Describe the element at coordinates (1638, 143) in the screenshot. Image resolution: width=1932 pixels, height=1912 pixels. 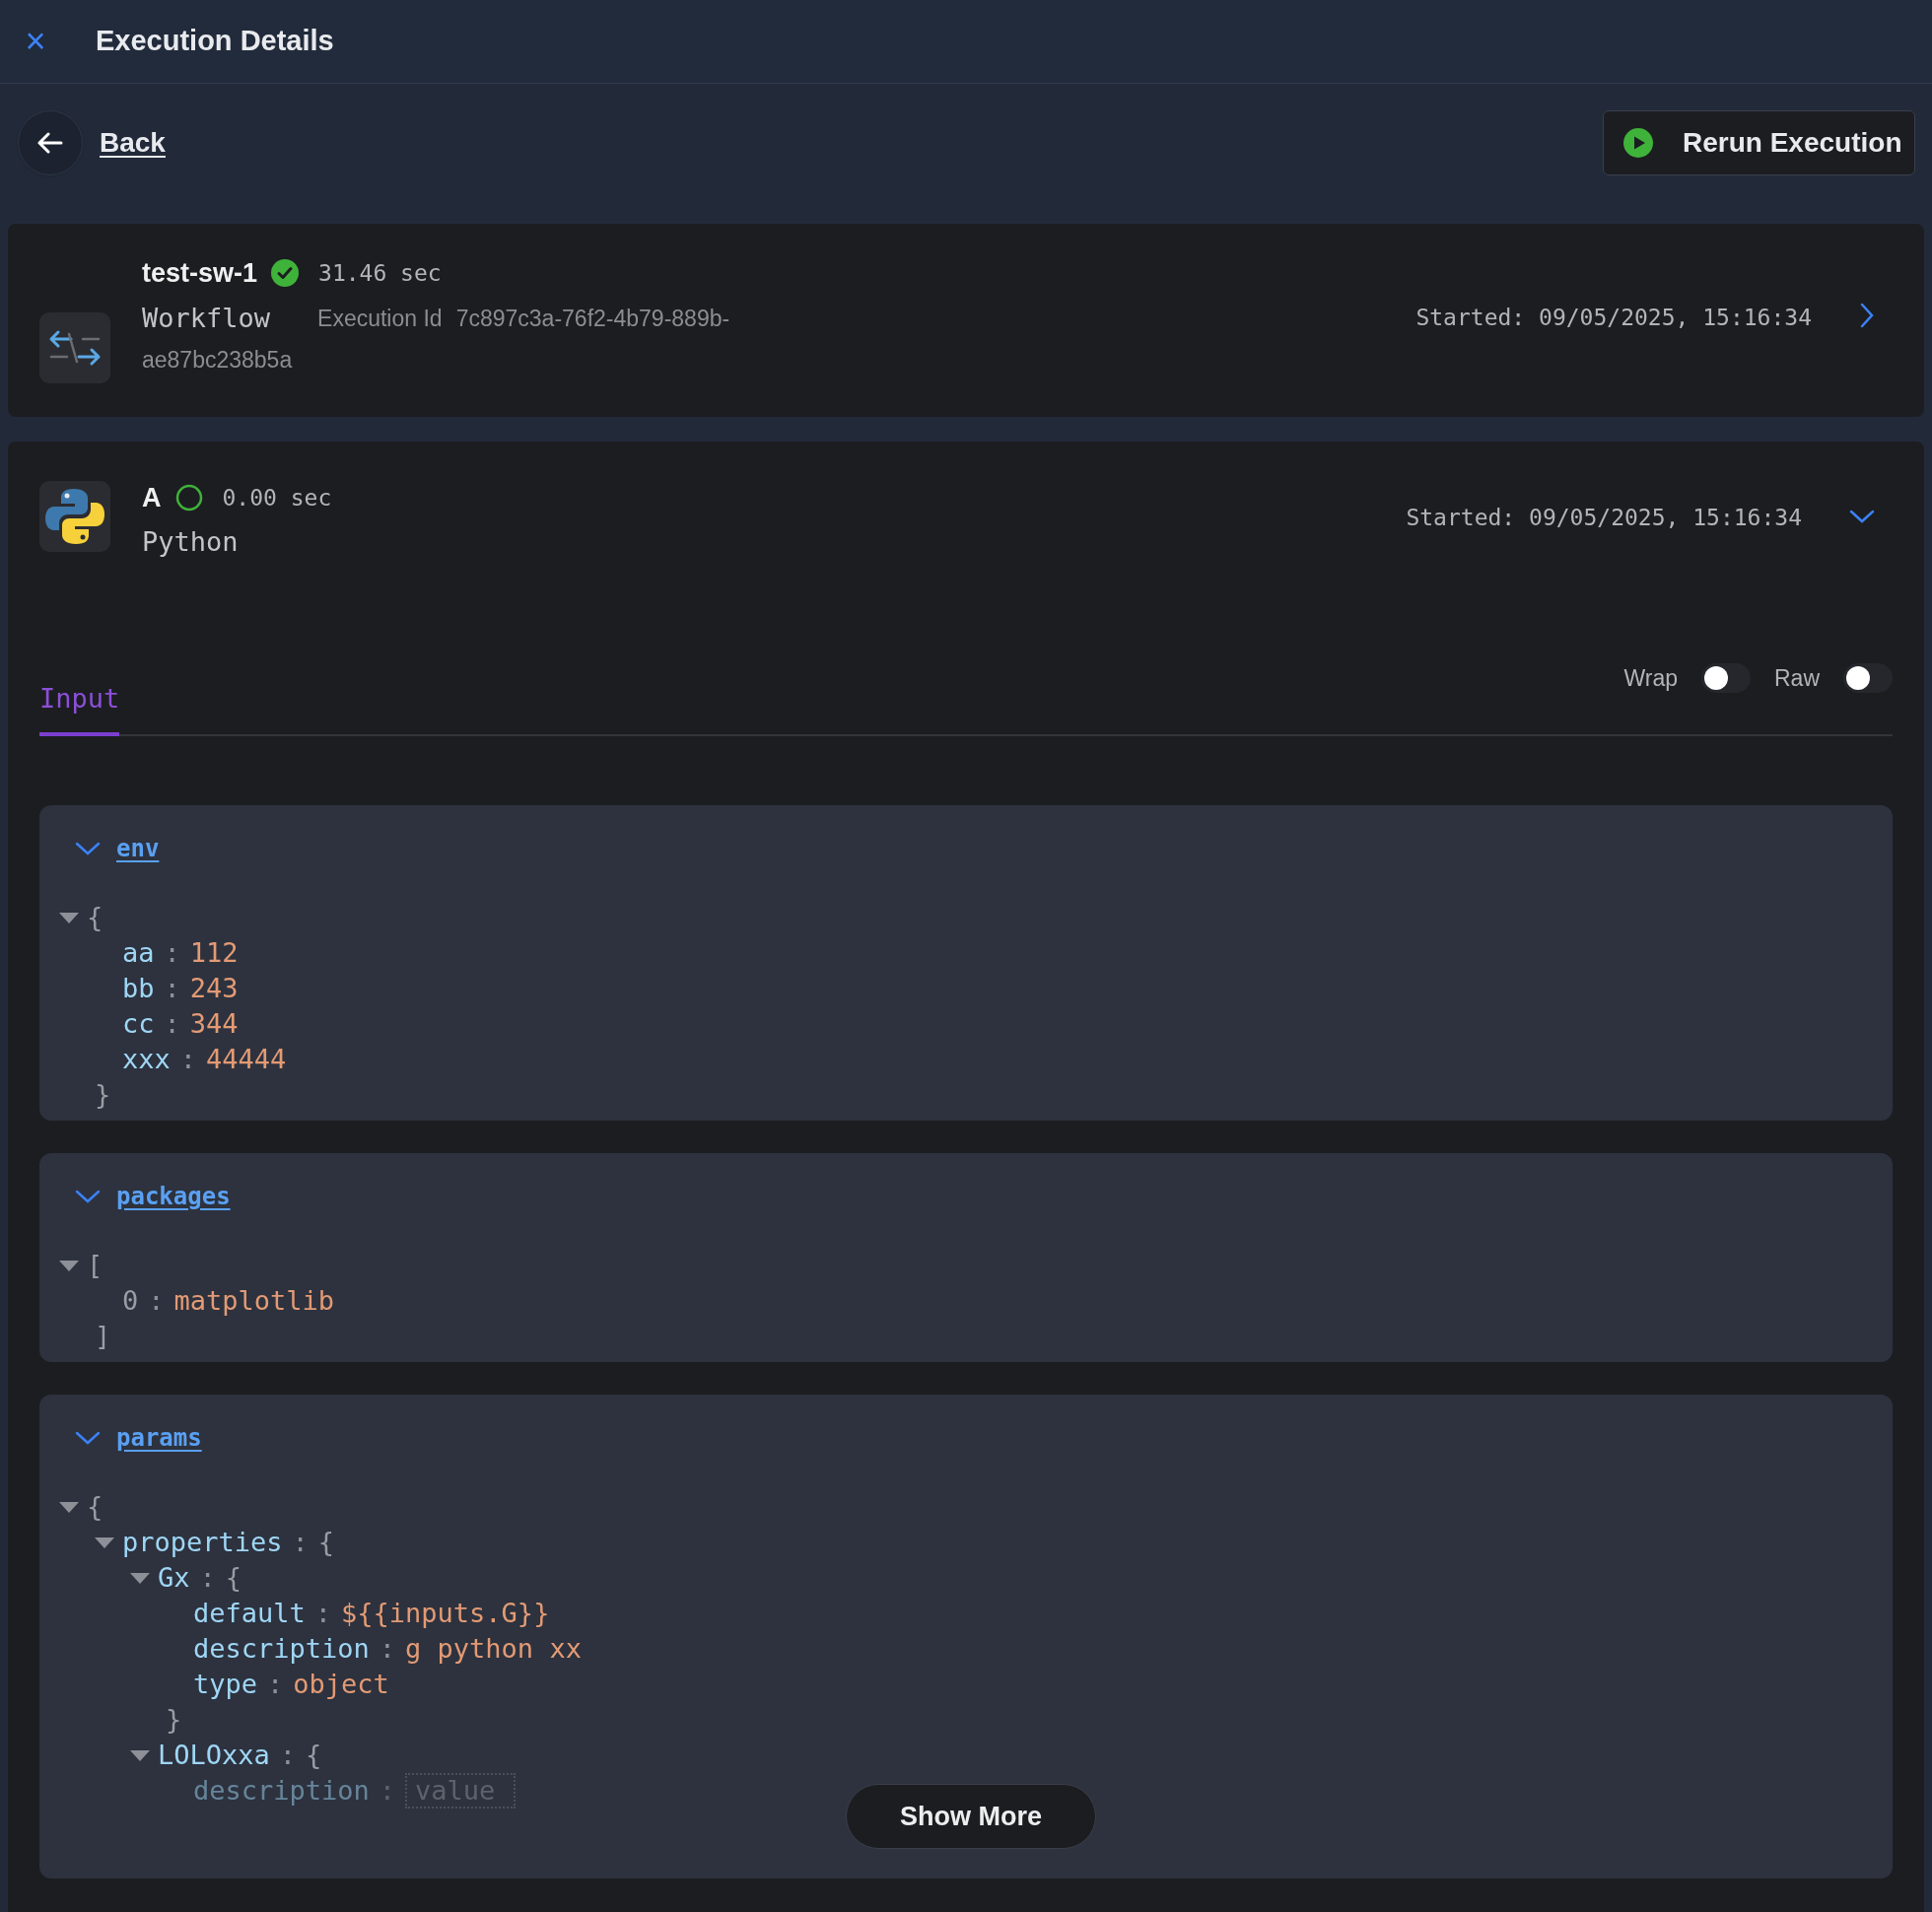
I see `play-icon` at that location.